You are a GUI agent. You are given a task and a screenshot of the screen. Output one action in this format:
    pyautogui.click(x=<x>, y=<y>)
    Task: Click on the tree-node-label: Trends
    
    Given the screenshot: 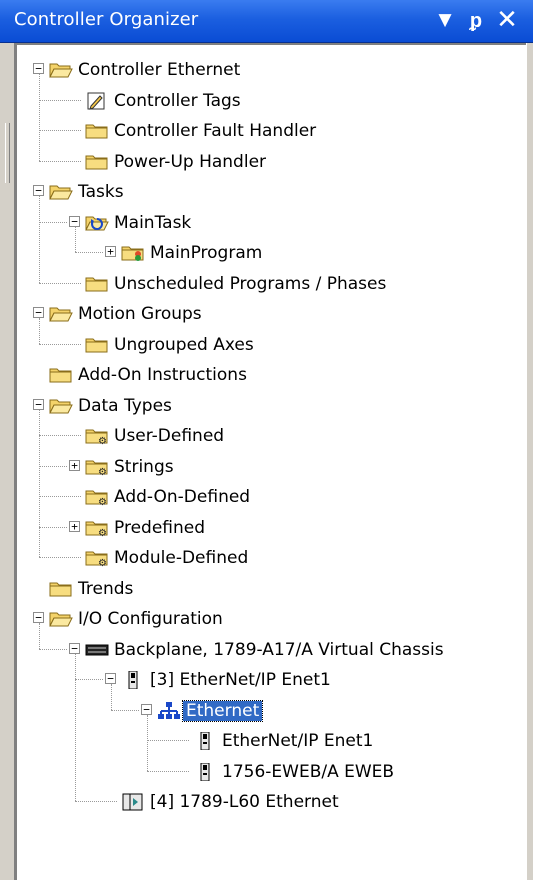 What is the action you would take?
    pyautogui.click(x=105, y=589)
    